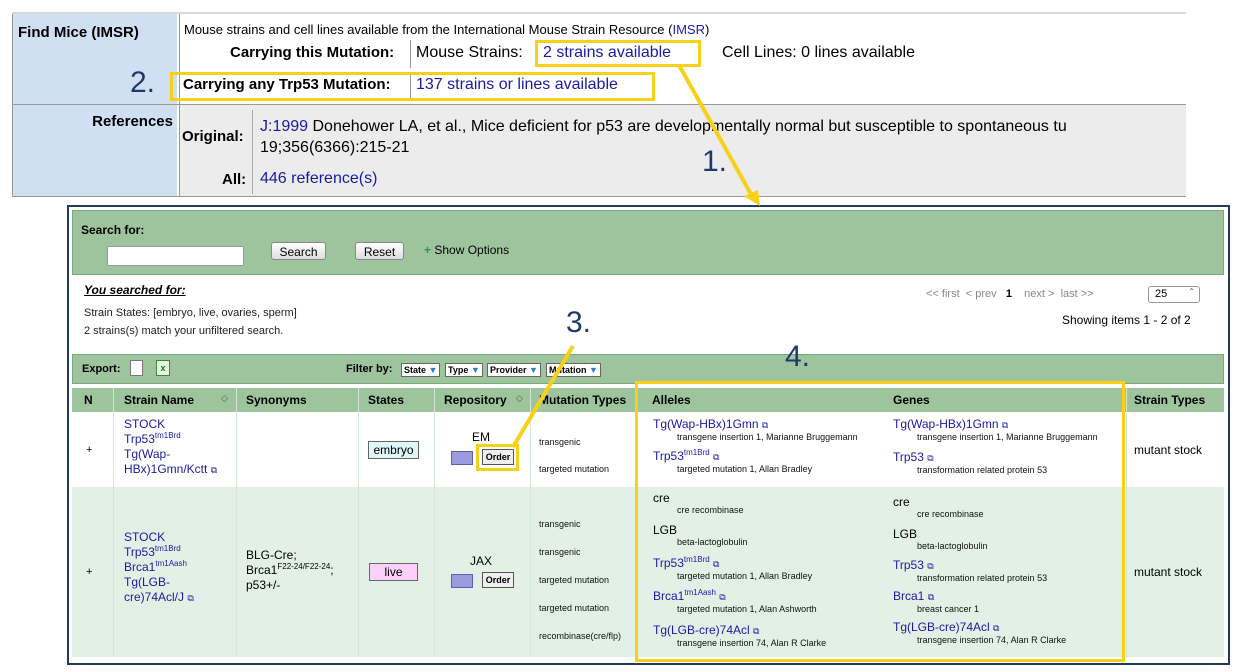 The image size is (1242, 672). I want to click on arrow-line, so click(543, 396).